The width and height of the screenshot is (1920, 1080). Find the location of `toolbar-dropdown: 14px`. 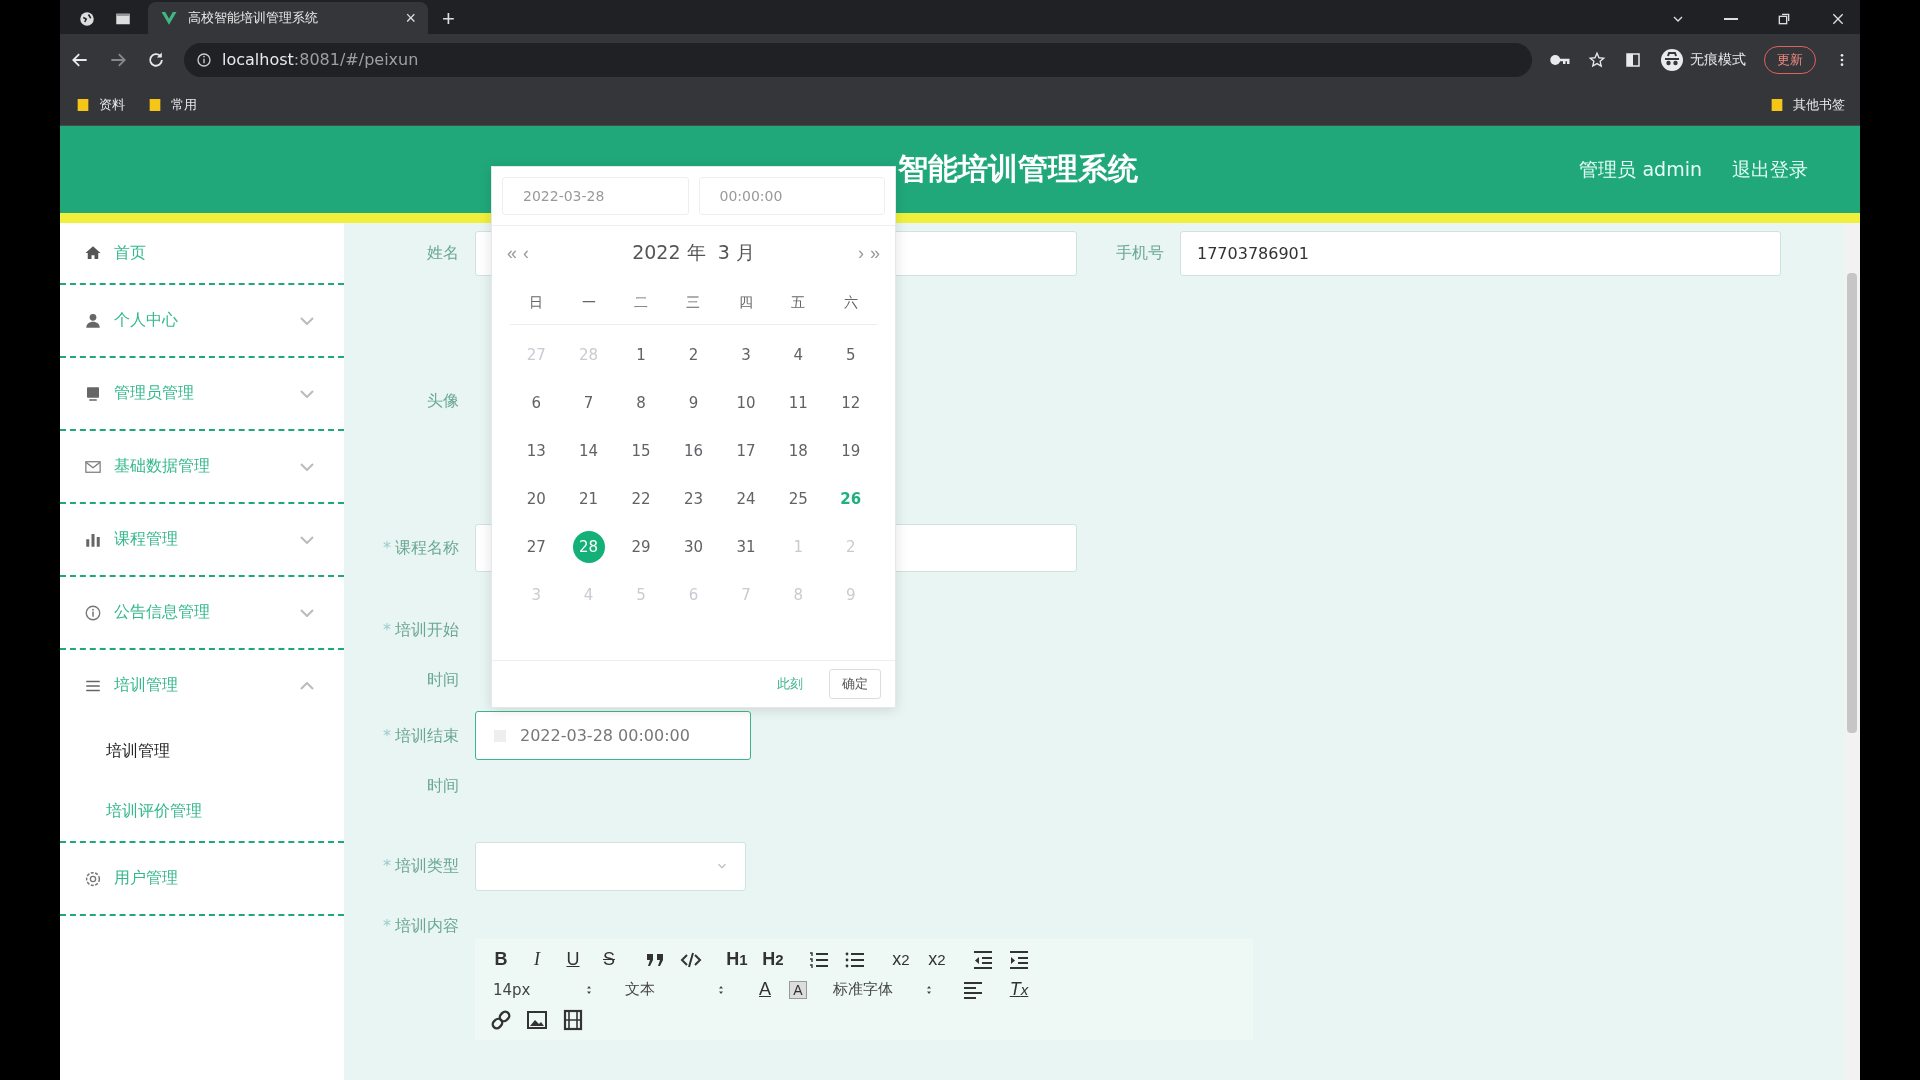

toolbar-dropdown: 14px is located at coordinates (544, 989).